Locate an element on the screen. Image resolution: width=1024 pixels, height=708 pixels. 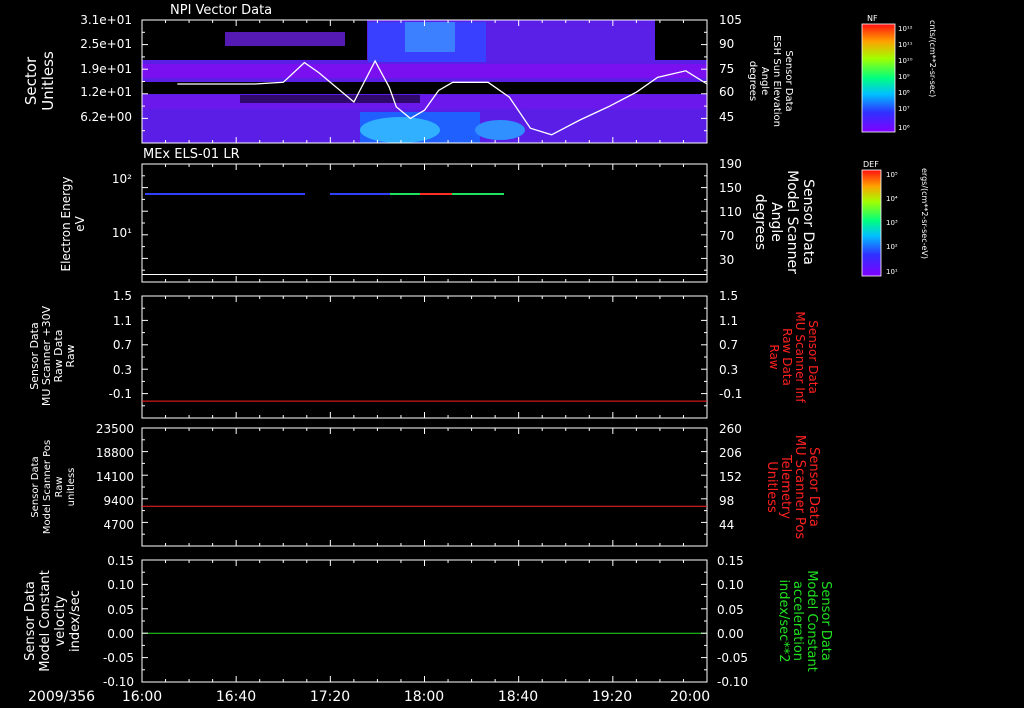
time-tick-label: 18:40 is located at coordinates (518, 697).